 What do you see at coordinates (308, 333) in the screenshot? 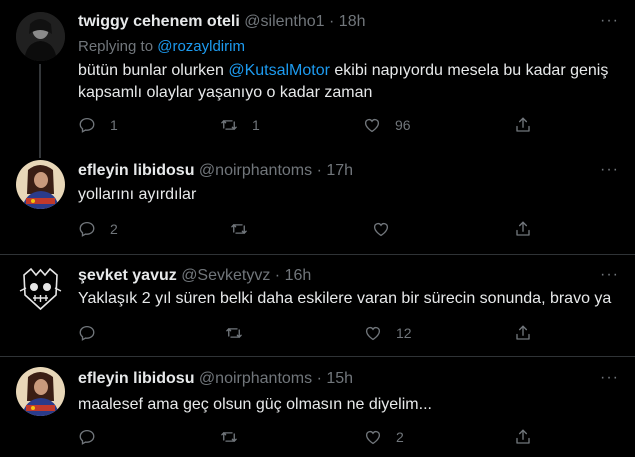
I see `action-bar: 12` at bounding box center [308, 333].